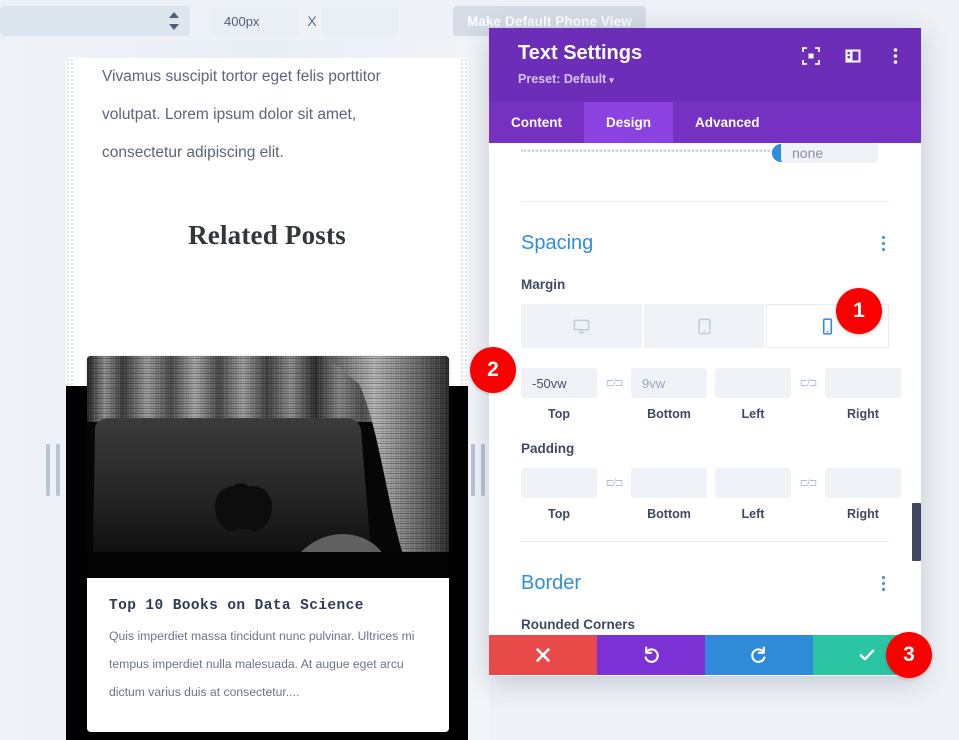 This screenshot has height=740, width=959. I want to click on padding-right-cell: Right, so click(863, 494).